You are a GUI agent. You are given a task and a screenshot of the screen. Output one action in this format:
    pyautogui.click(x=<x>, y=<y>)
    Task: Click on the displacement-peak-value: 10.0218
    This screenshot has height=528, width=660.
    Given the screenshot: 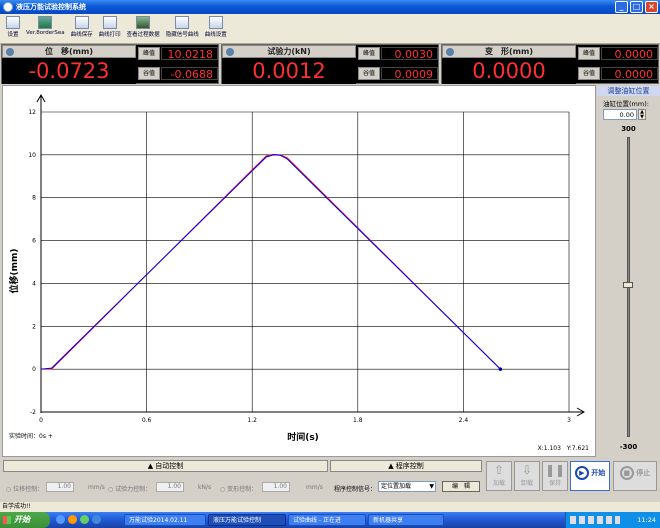 What is the action you would take?
    pyautogui.click(x=189, y=54)
    